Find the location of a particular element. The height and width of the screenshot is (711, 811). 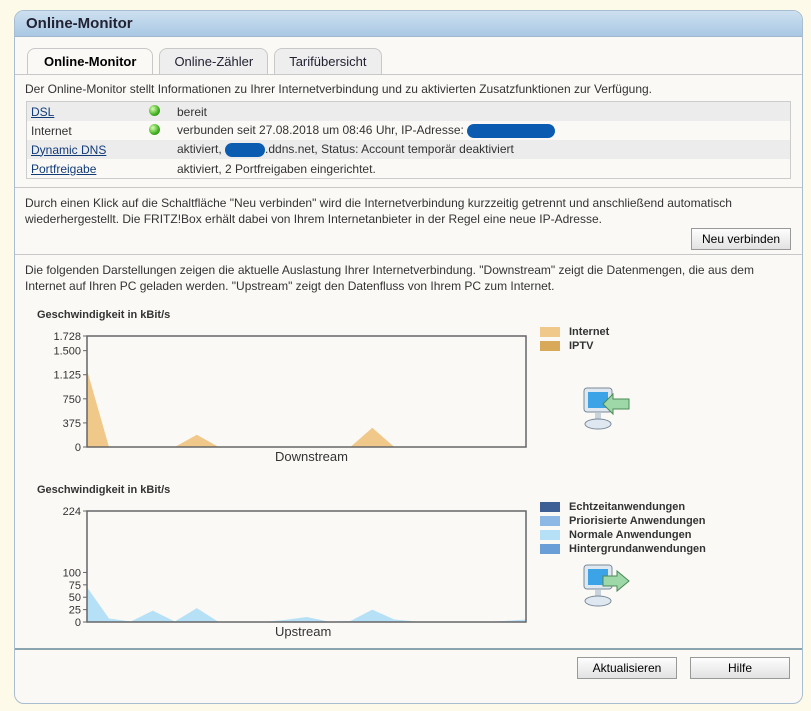

redacted-hostname is located at coordinates (245, 149).